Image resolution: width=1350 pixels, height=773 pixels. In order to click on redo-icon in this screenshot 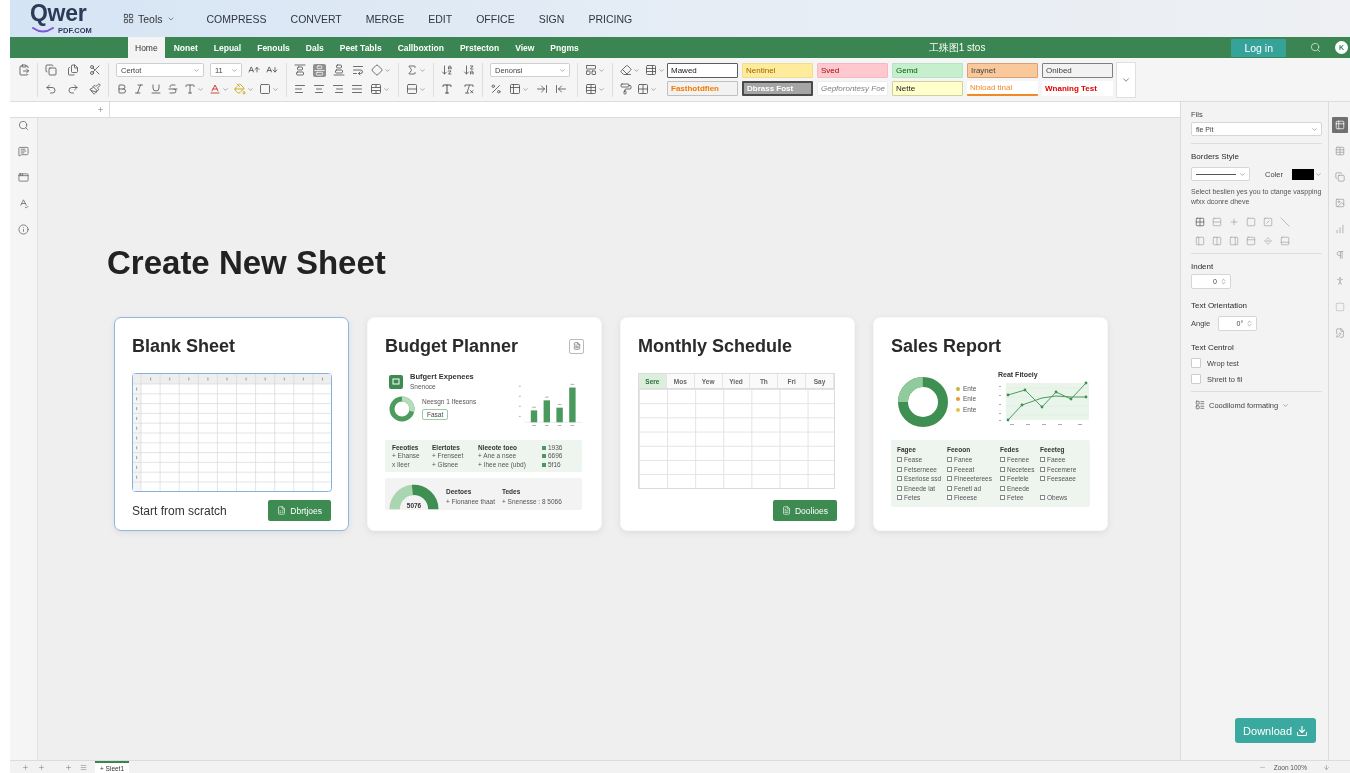, I will do `click(73, 89)`.